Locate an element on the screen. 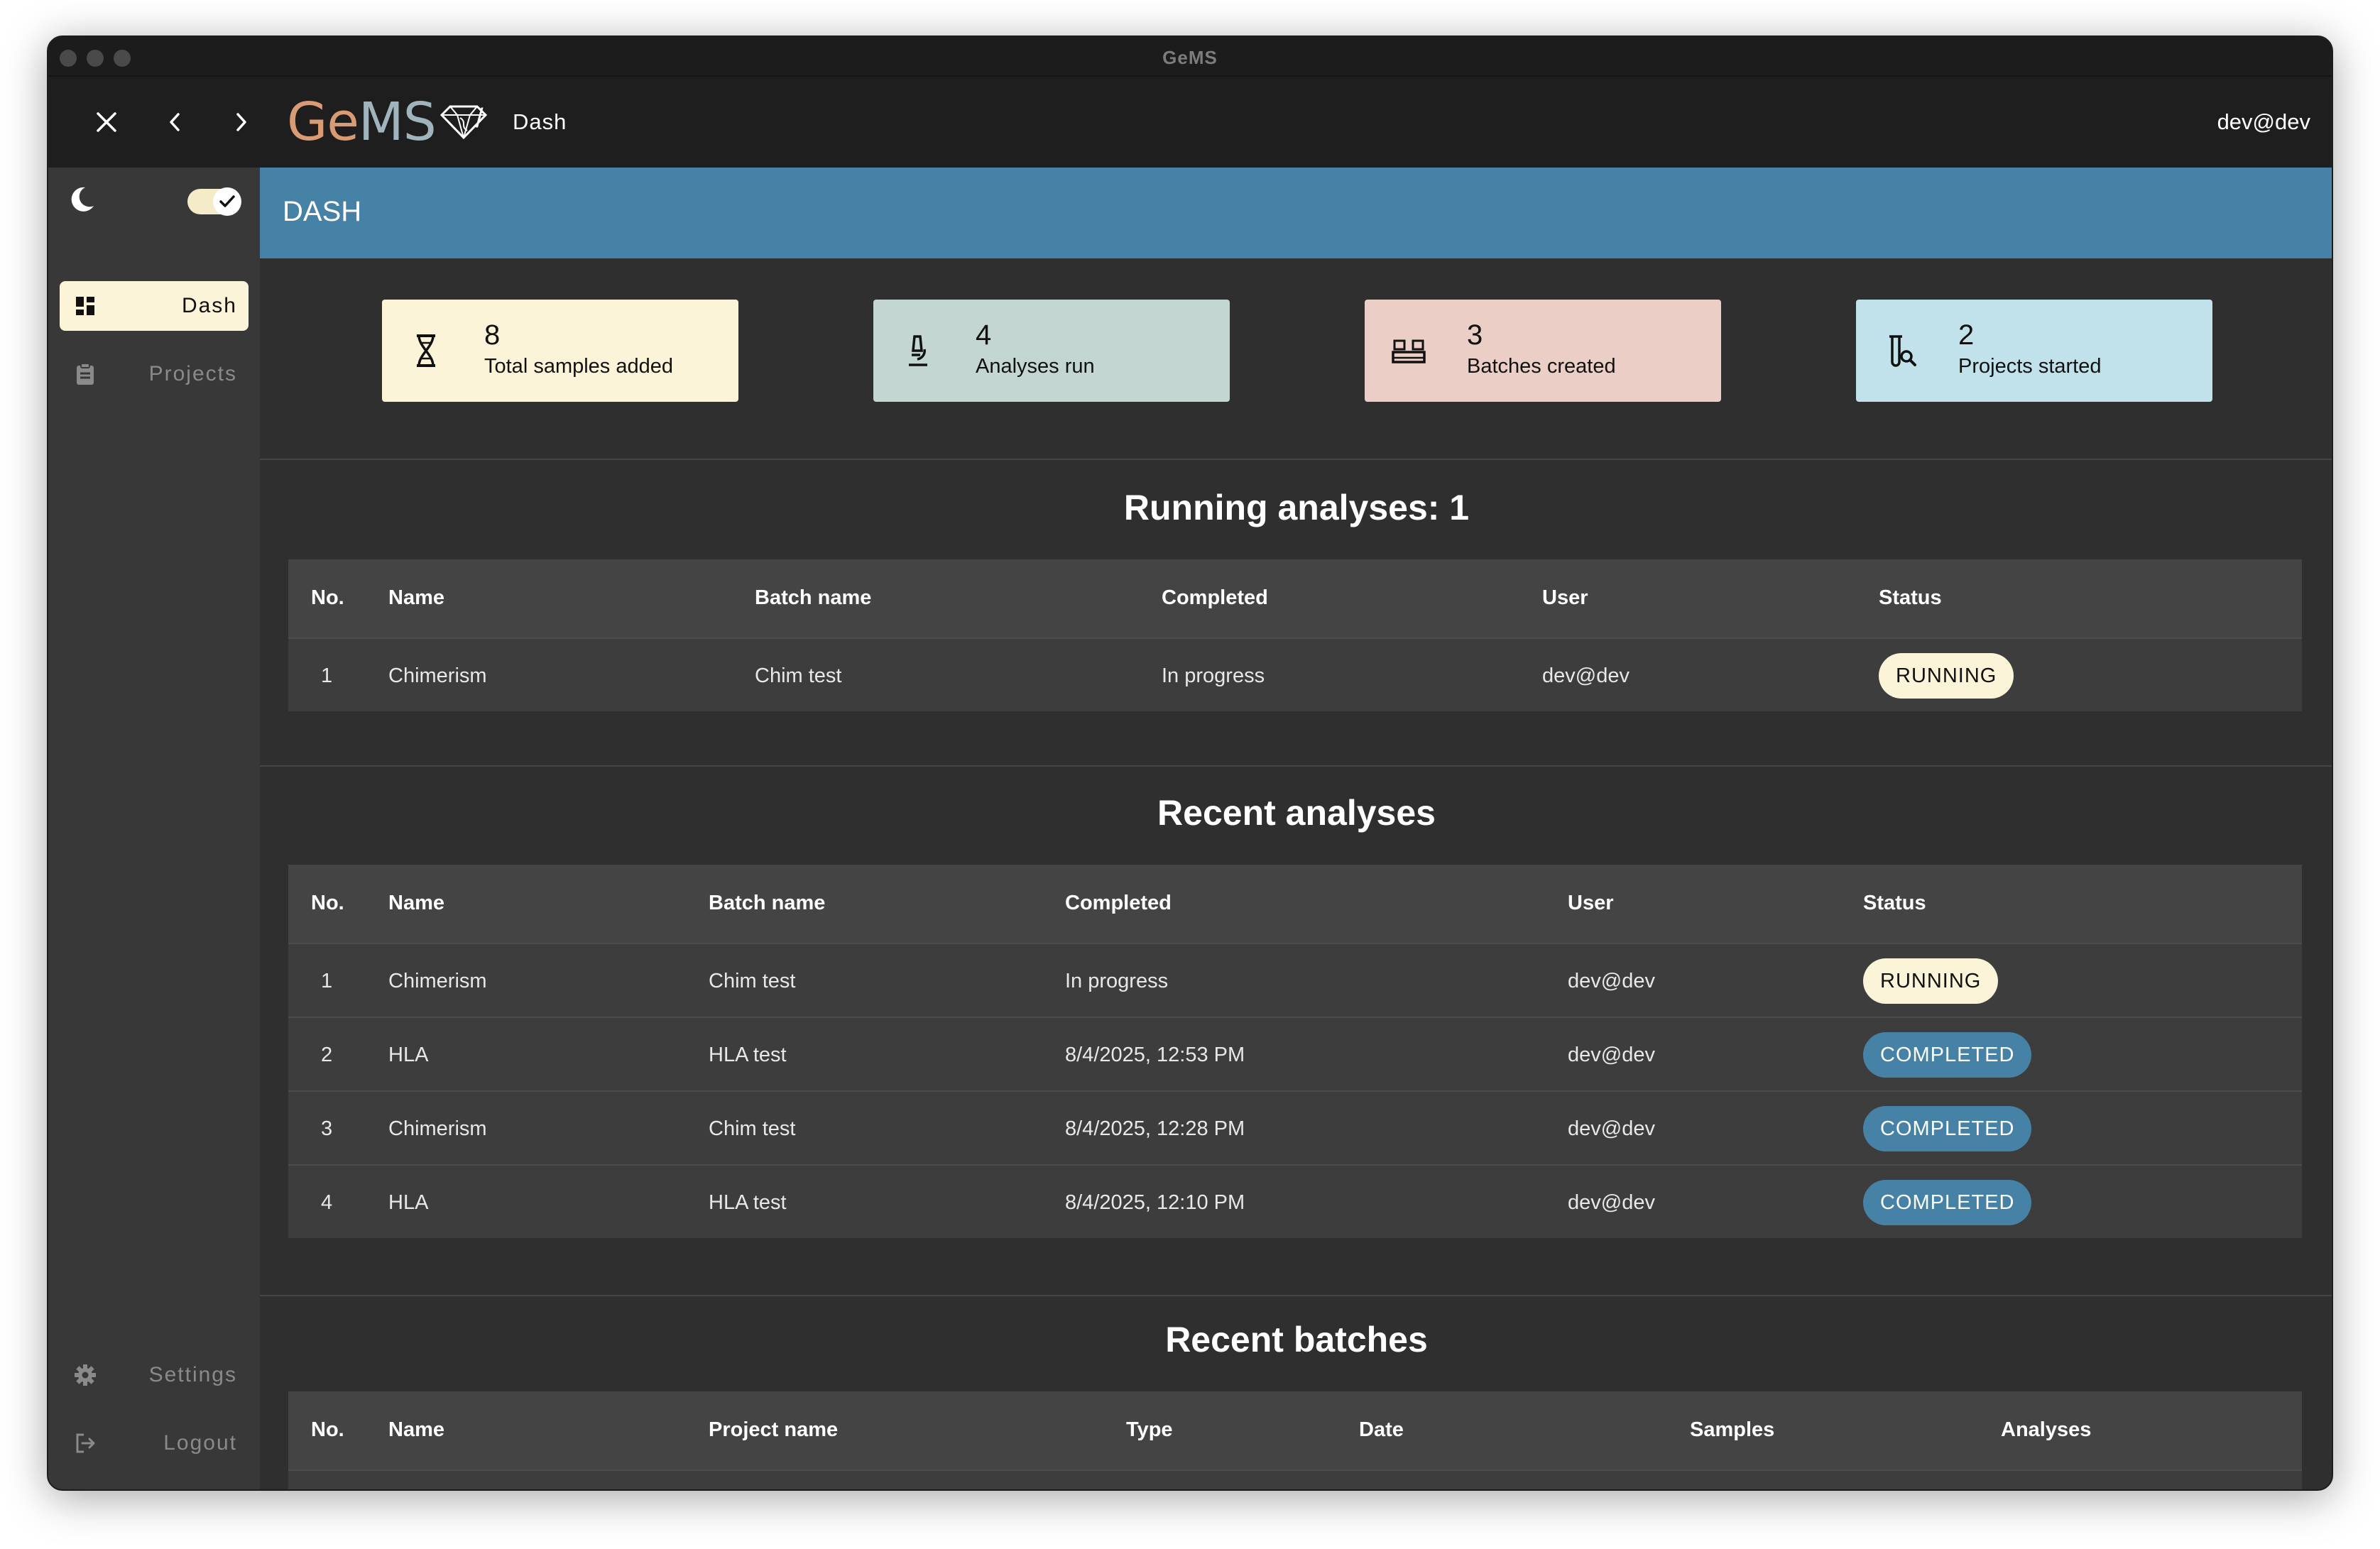  cell-completed: 8/4/2025, 12:10 PM is located at coordinates (1155, 1202).